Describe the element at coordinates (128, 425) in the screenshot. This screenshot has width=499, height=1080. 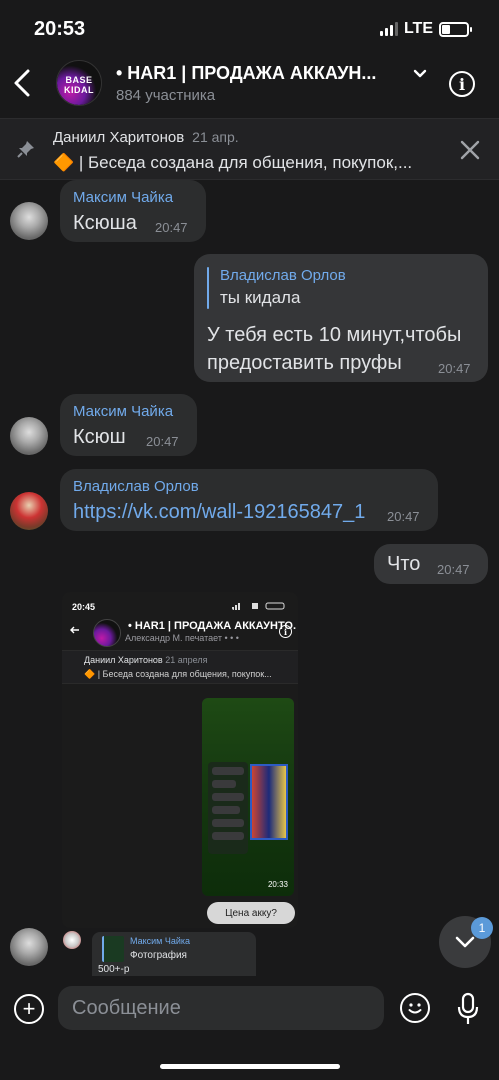
I see `message-bubble: Максим Чайка Ксюш 20:47` at that location.